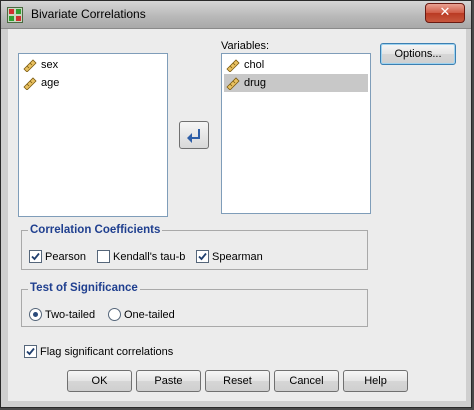 The height and width of the screenshot is (410, 474). Describe the element at coordinates (15, 15) in the screenshot. I see `spss-app-icon` at that location.